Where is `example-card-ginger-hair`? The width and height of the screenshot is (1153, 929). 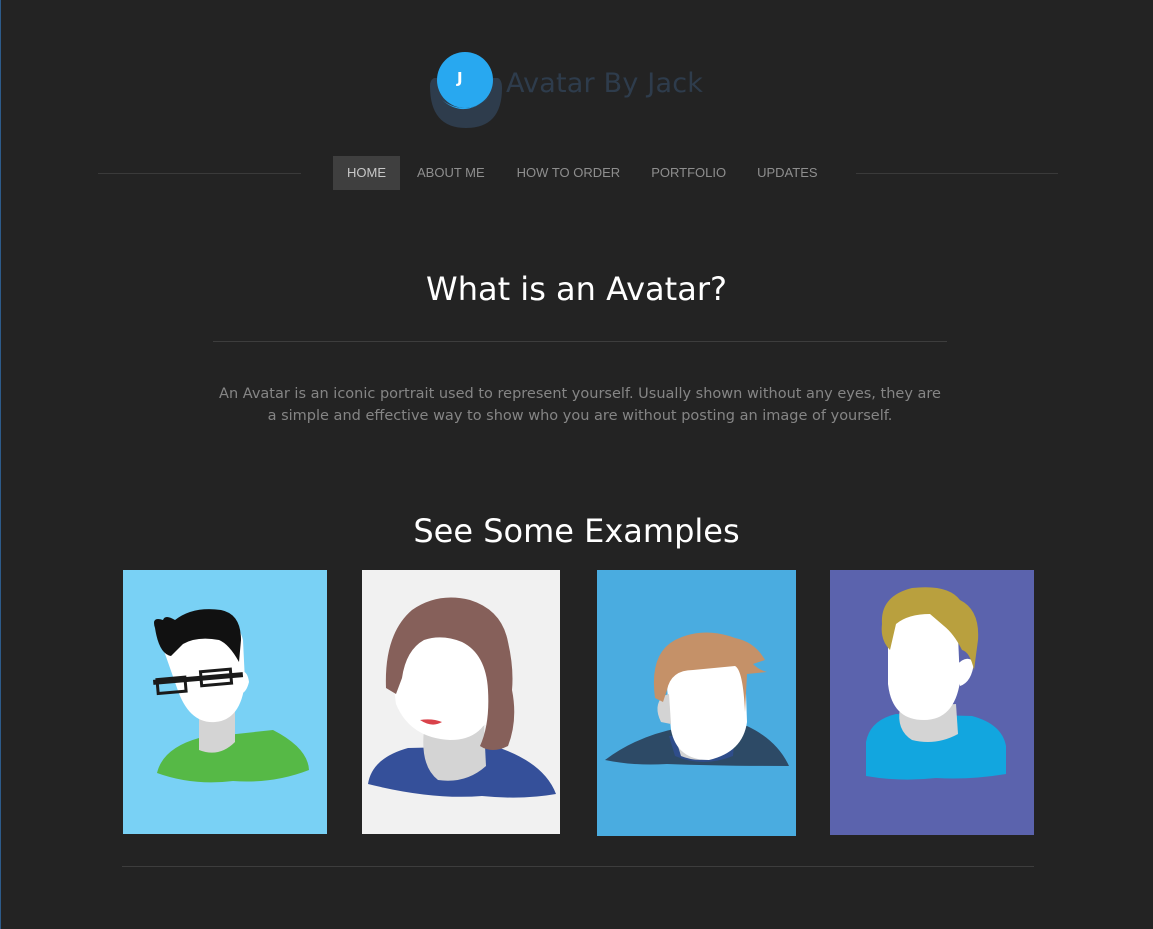 example-card-ginger-hair is located at coordinates (696, 703).